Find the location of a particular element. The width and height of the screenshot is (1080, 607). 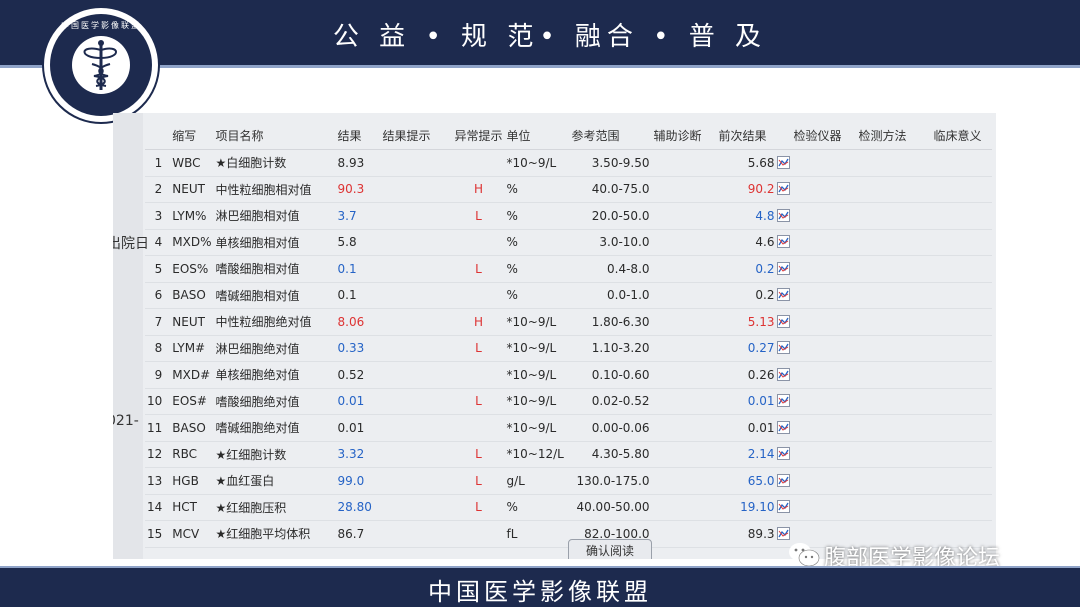

col-header-clinical: 临床意义 is located at coordinates (961, 135).